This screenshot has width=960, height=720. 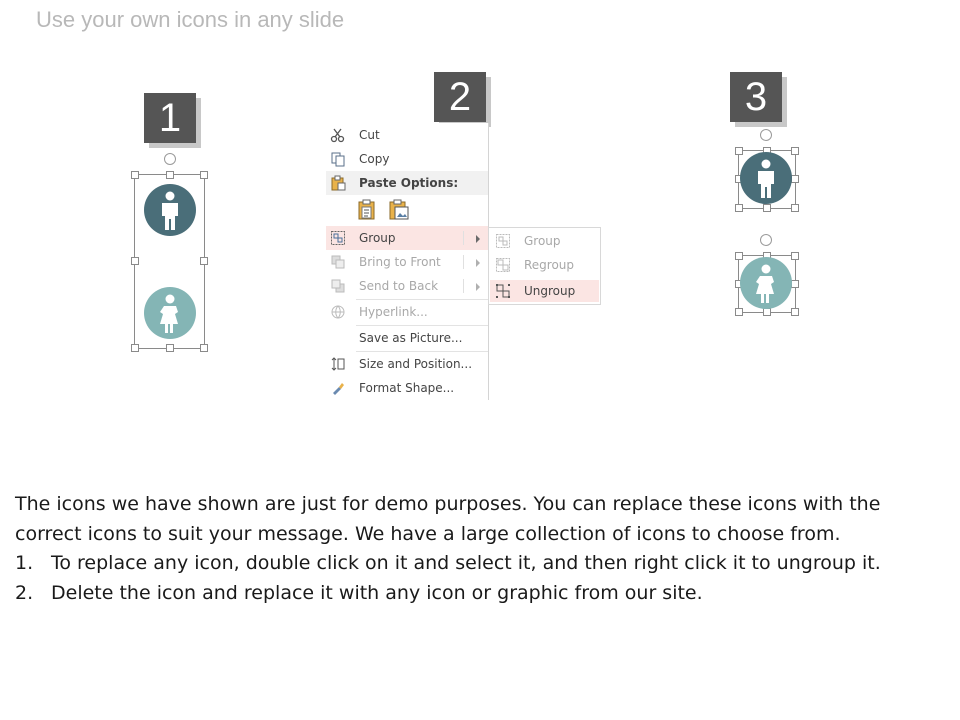 What do you see at coordinates (407, 286) in the screenshot?
I see `menu-item-send-to-back: Send to Back` at bounding box center [407, 286].